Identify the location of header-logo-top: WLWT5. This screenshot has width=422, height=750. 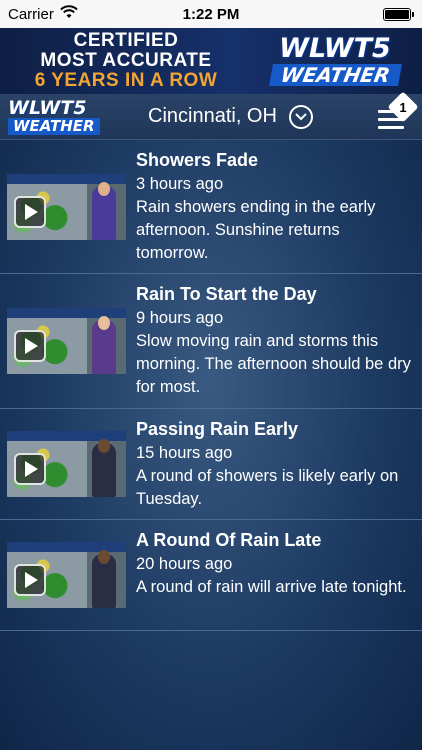
(47, 107).